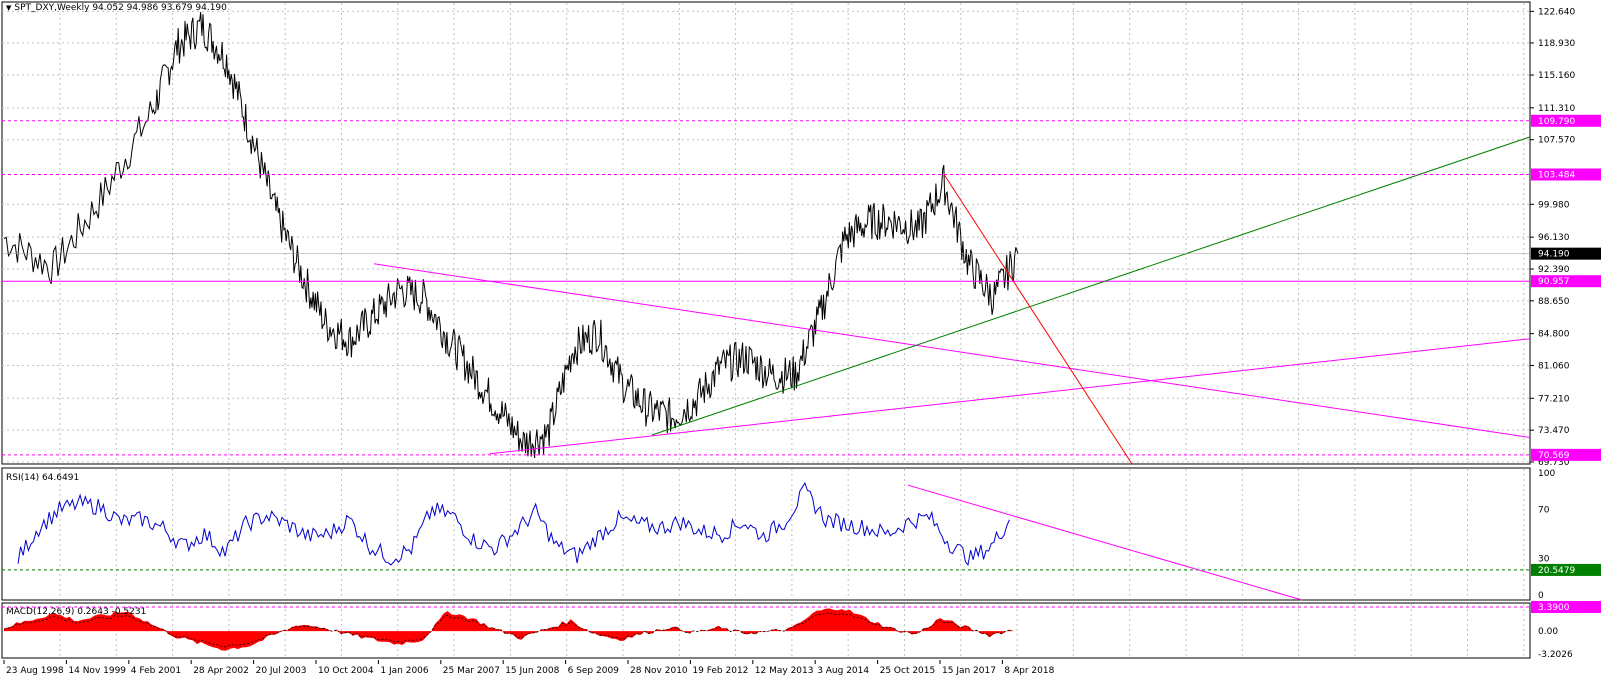 The height and width of the screenshot is (699, 1602). What do you see at coordinates (908, 671) in the screenshot?
I see `time-axis-label: 25 Oct 2015` at bounding box center [908, 671].